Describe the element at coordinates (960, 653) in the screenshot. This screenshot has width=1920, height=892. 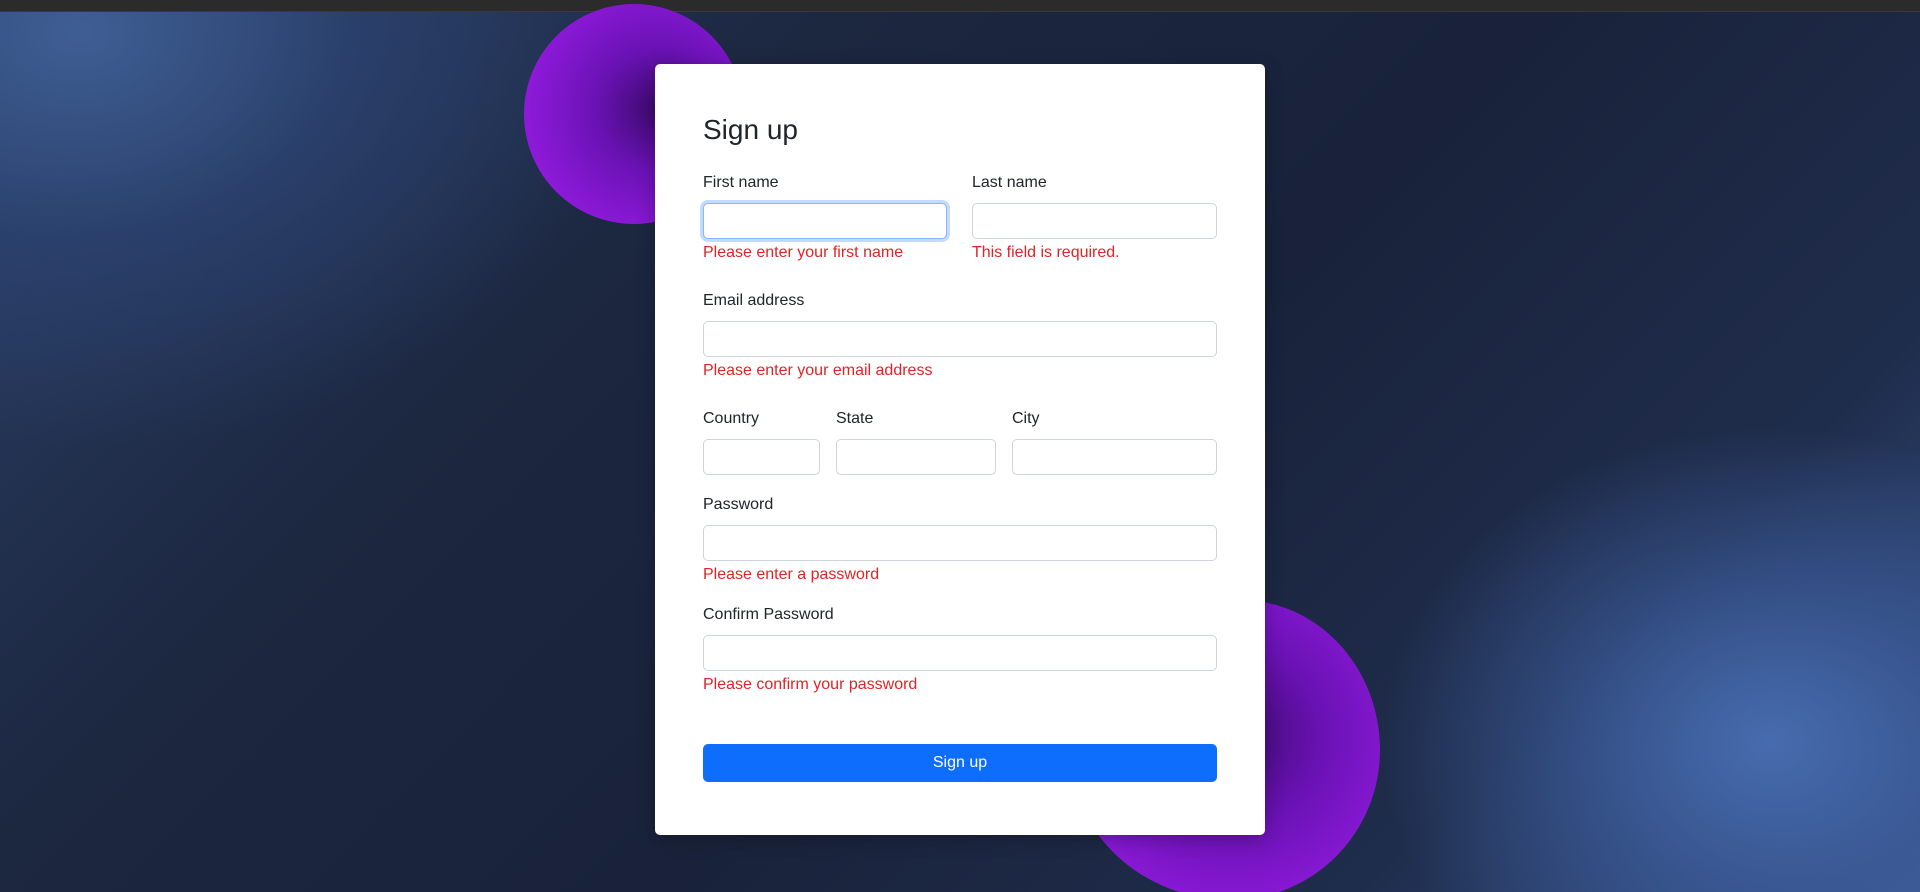
I see `confirm-password-input` at that location.